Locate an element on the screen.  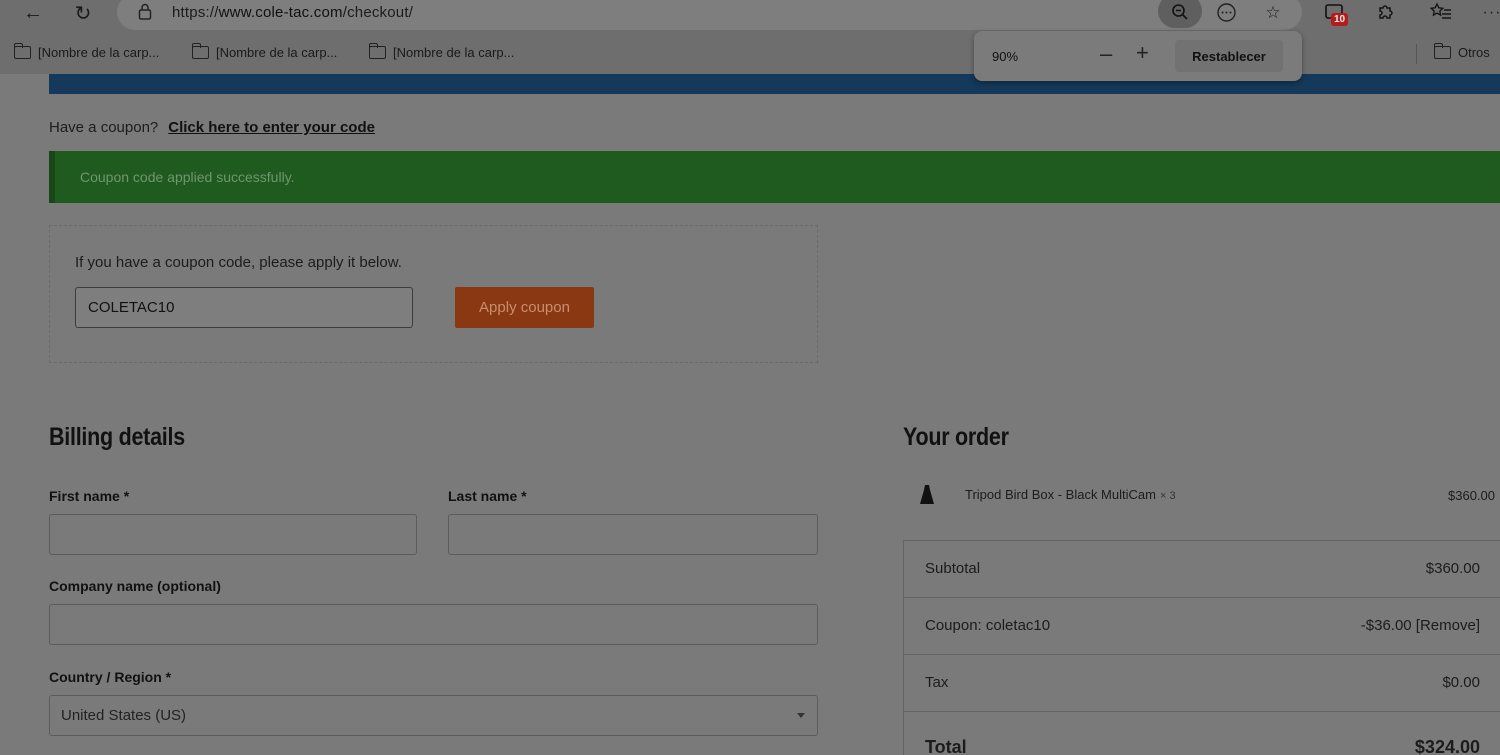
order-item-name: Tripod Bird Box - Black MultiCam × 3 is located at coordinates (1070, 494).